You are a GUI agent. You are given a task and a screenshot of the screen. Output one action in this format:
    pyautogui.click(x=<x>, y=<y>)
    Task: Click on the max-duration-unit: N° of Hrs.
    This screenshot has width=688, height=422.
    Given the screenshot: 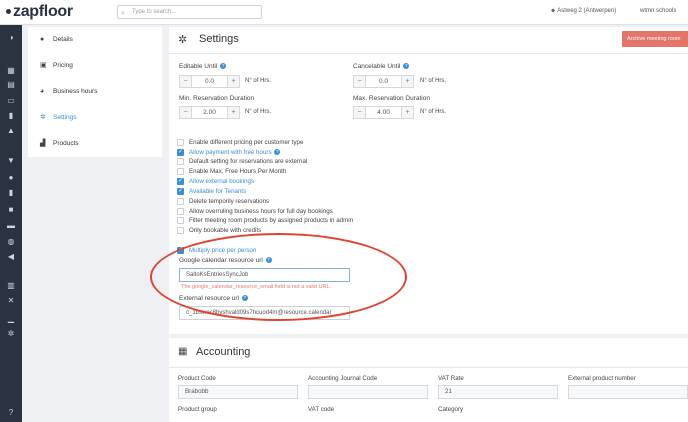 What is the action you would take?
    pyautogui.click(x=433, y=112)
    